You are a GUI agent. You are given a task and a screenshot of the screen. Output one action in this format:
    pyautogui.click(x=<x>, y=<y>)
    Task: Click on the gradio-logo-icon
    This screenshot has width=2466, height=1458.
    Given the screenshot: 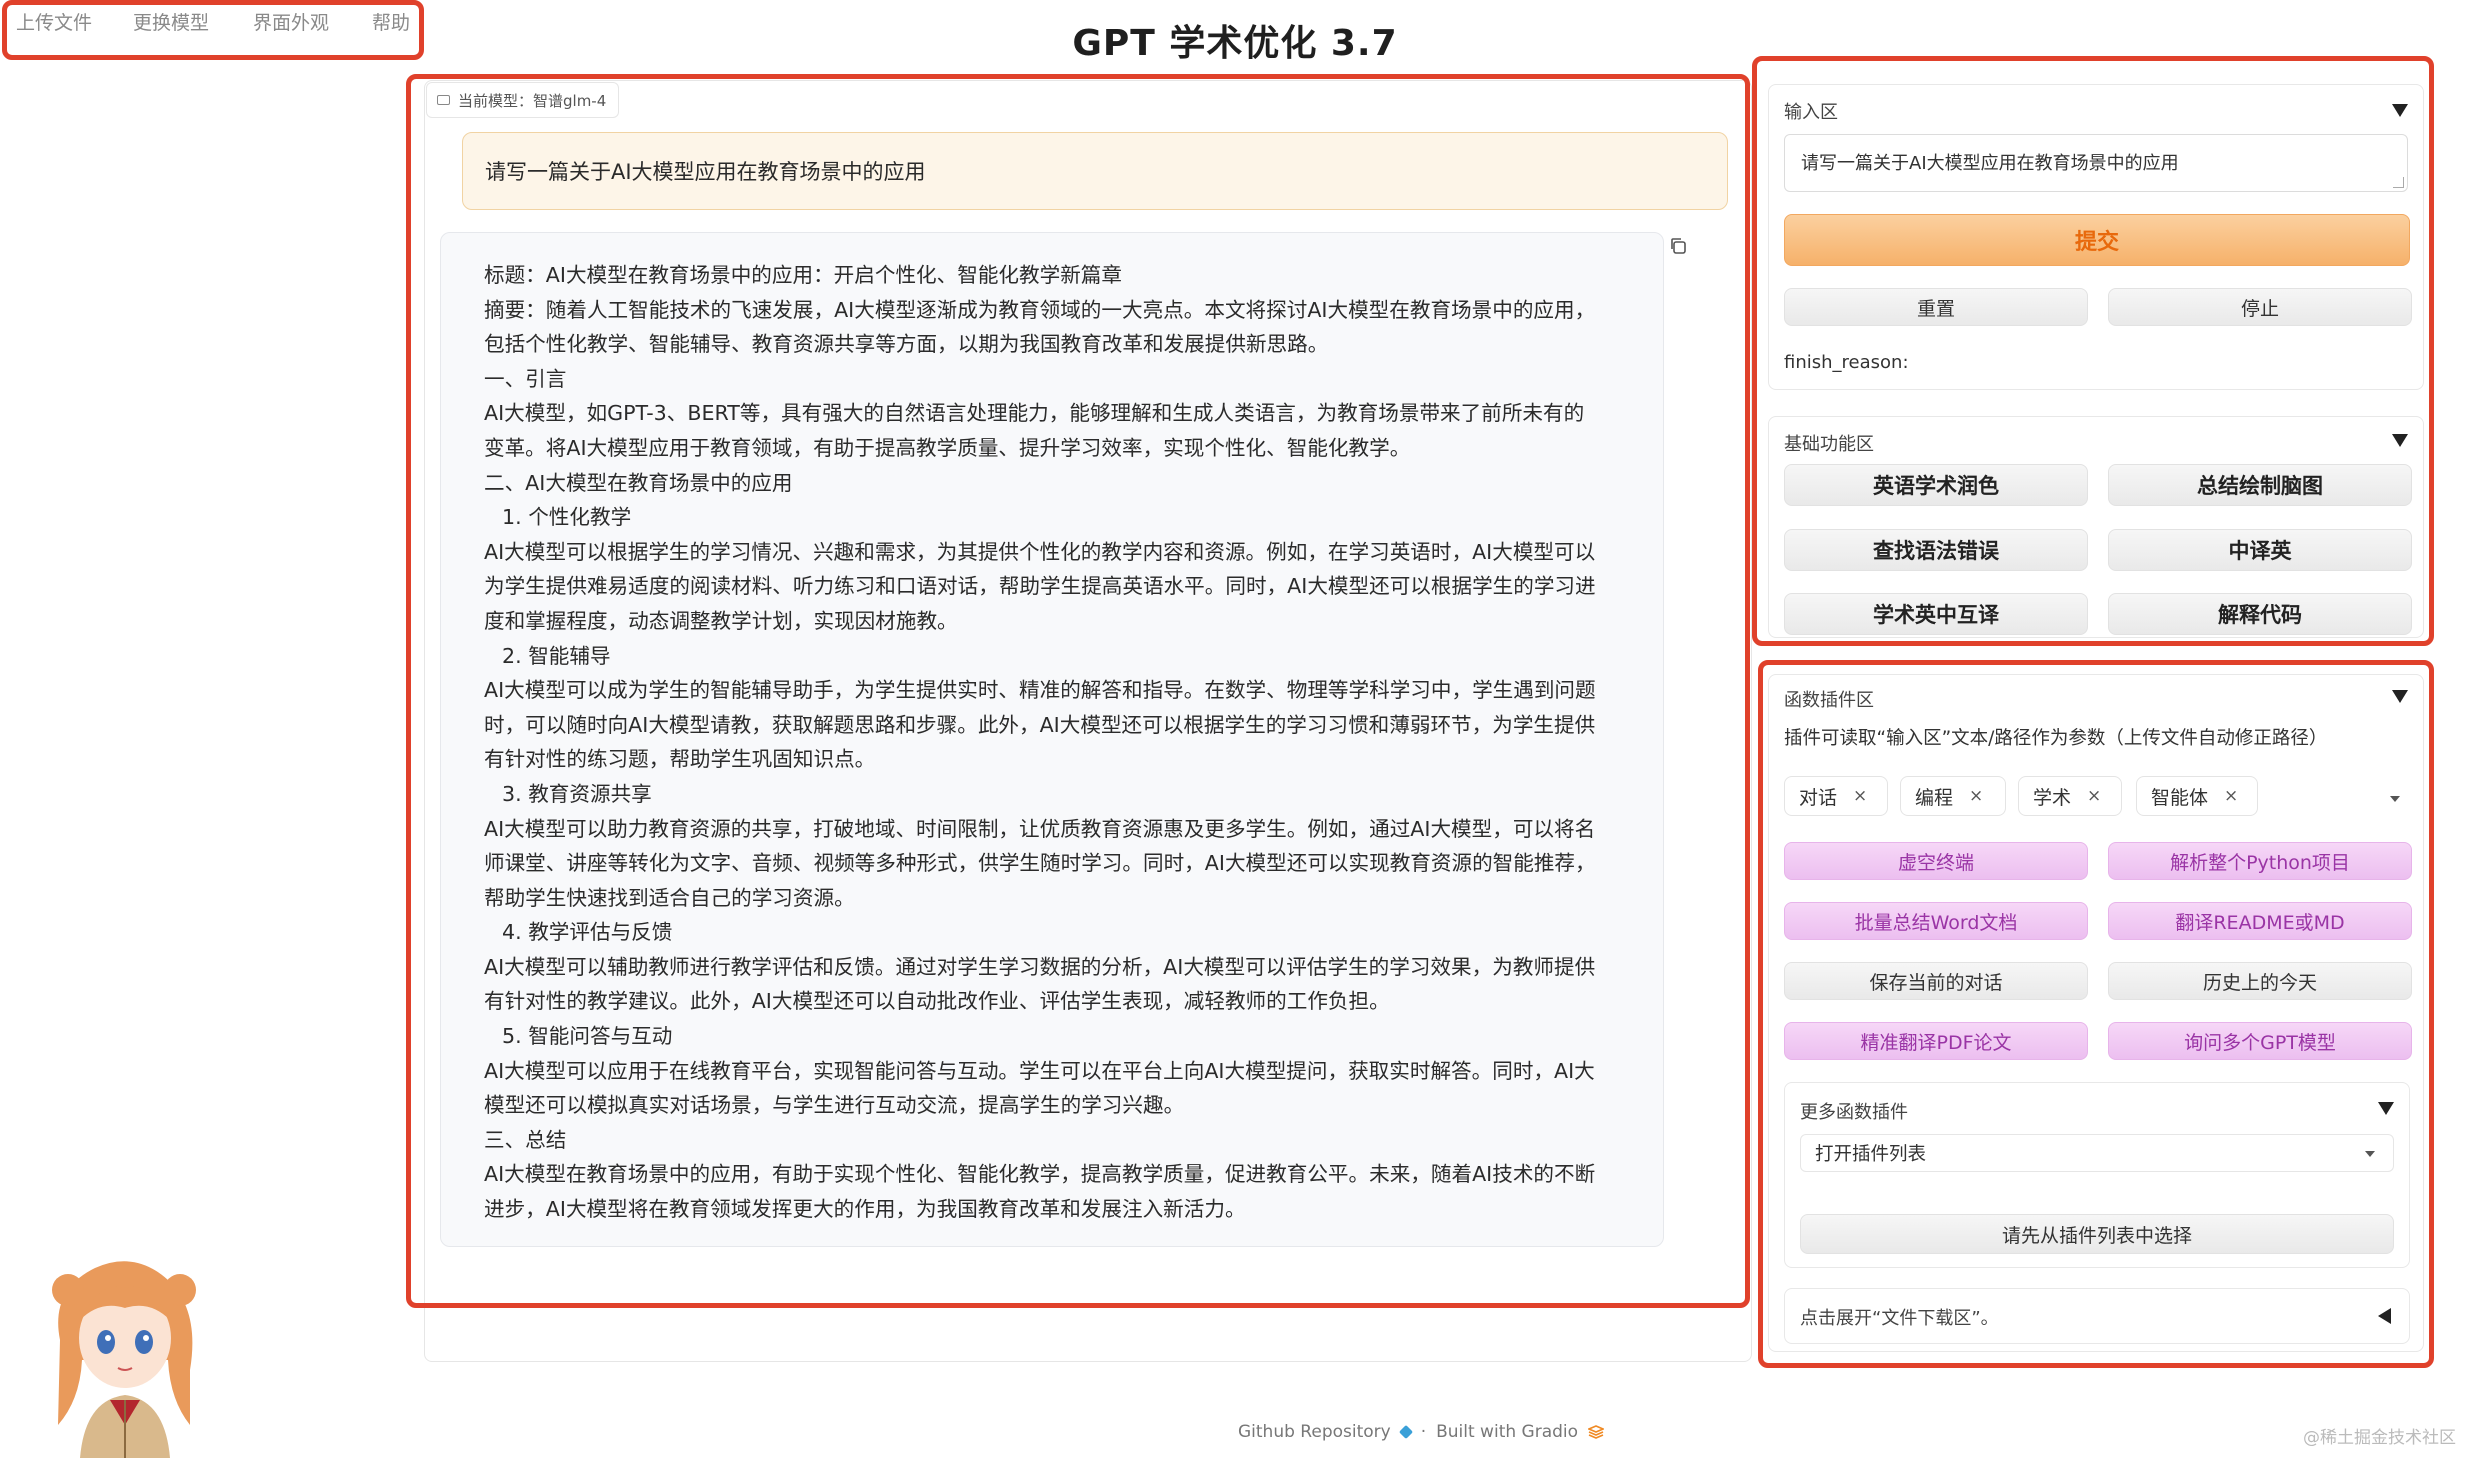 What is the action you would take?
    pyautogui.click(x=1596, y=1432)
    